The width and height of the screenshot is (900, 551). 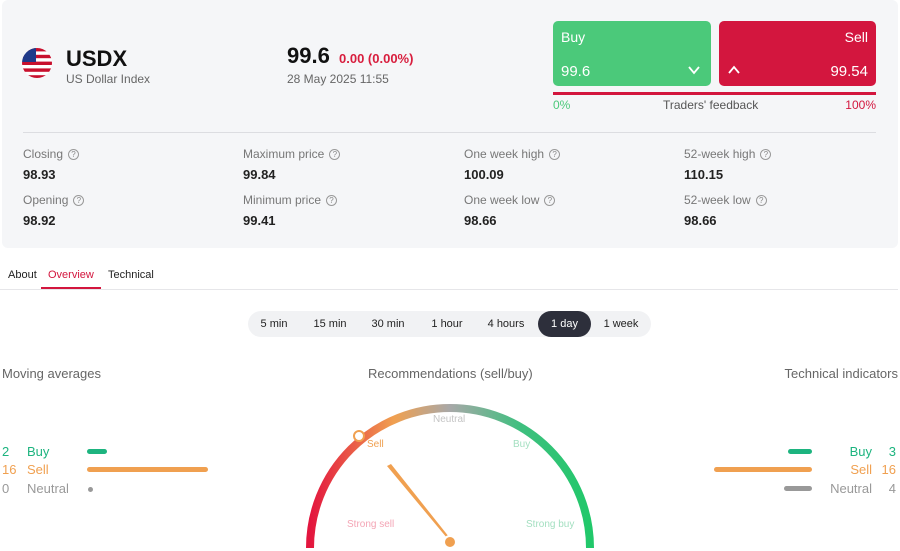 What do you see at coordinates (71, 288) in the screenshot?
I see `active-tab-indicator` at bounding box center [71, 288].